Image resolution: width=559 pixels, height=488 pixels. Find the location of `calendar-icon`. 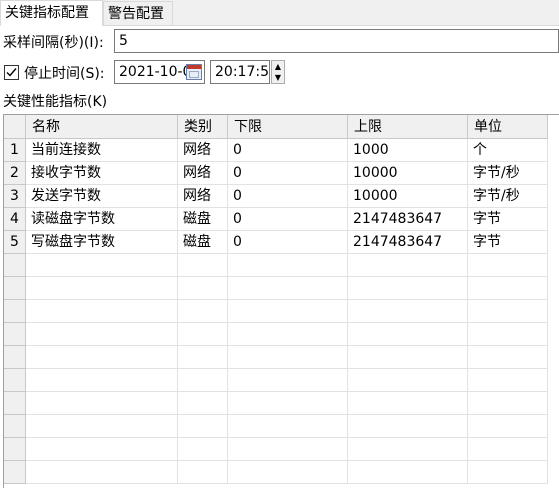

calendar-icon is located at coordinates (194, 72).